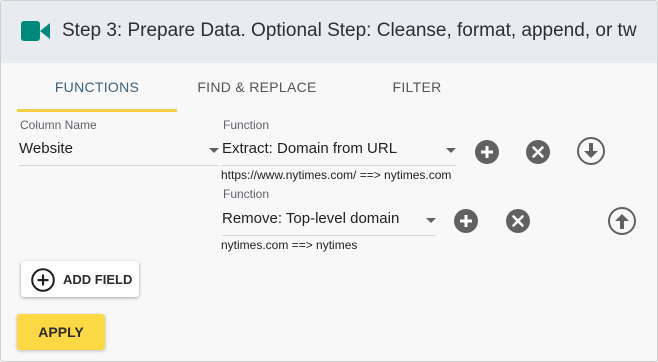  What do you see at coordinates (257, 86) in the screenshot?
I see `tab-find-replace: FIND & REPLACE` at bounding box center [257, 86].